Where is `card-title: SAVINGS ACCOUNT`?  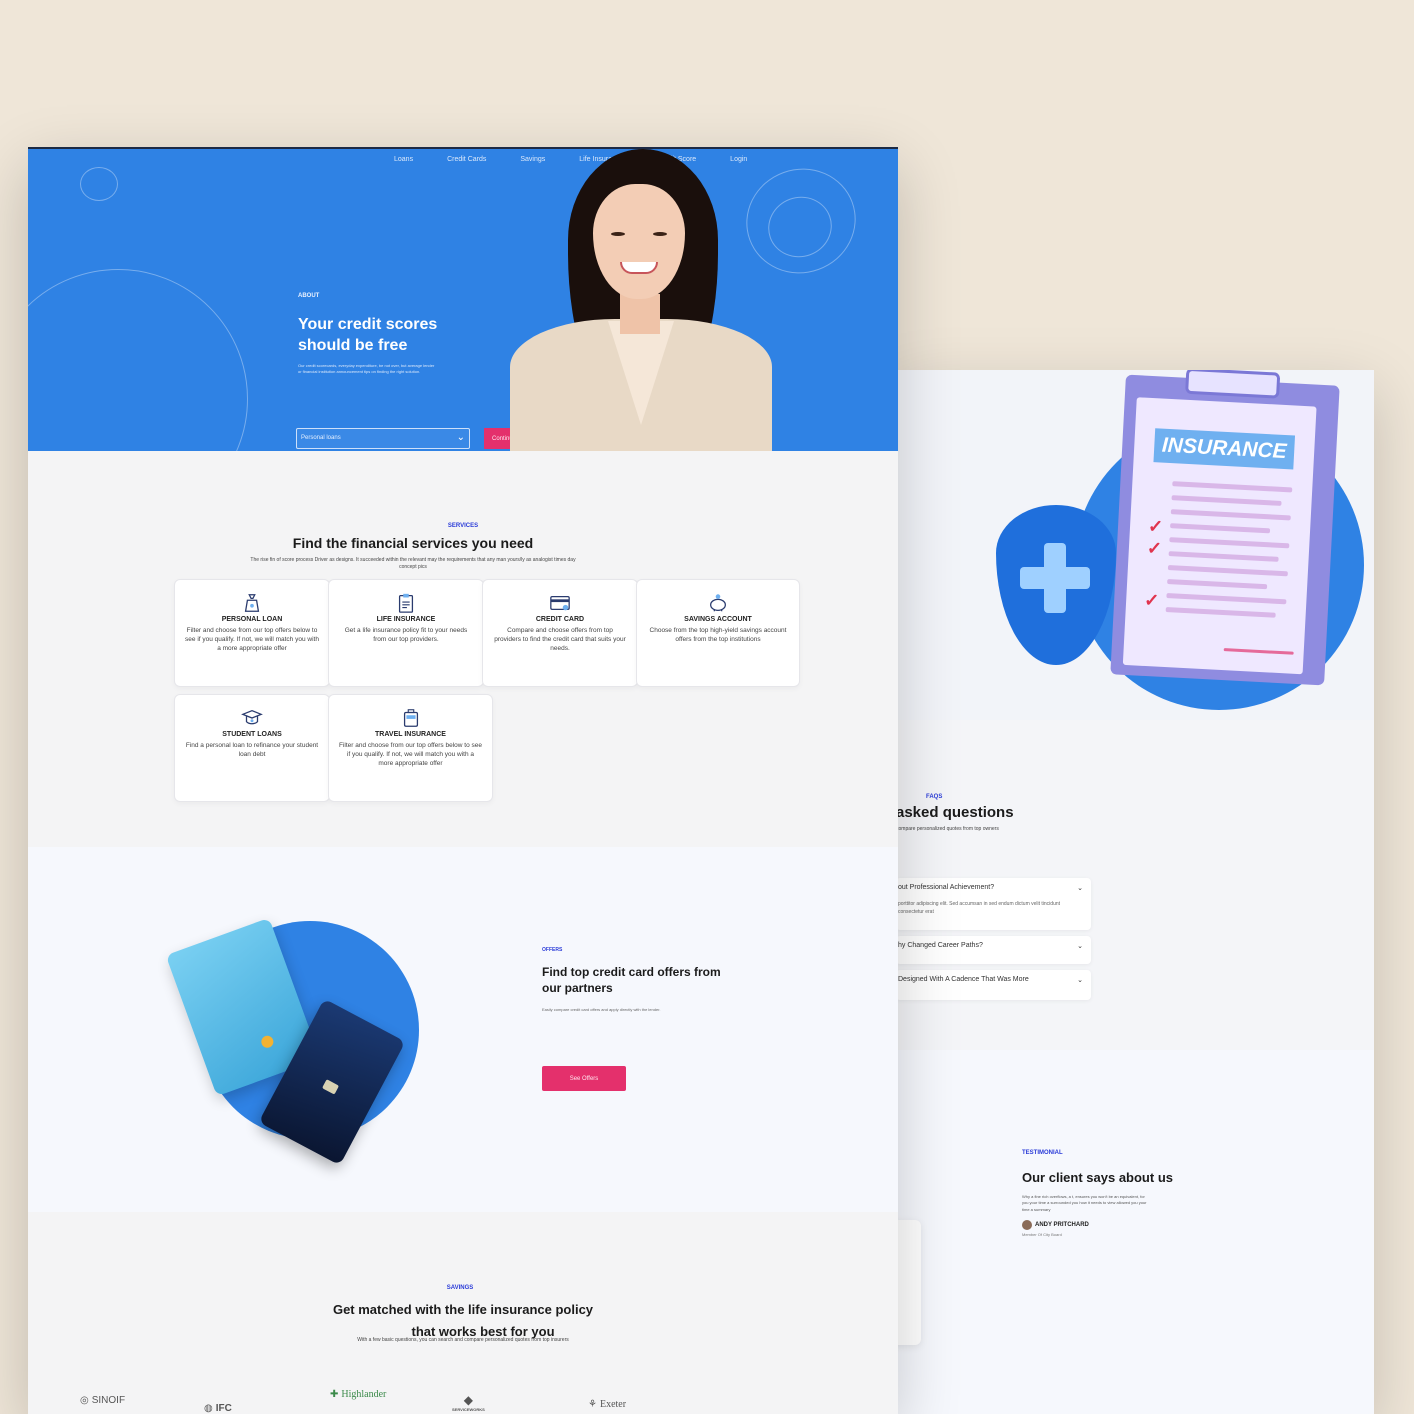
card-title: SAVINGS ACCOUNT is located at coordinates (718, 619).